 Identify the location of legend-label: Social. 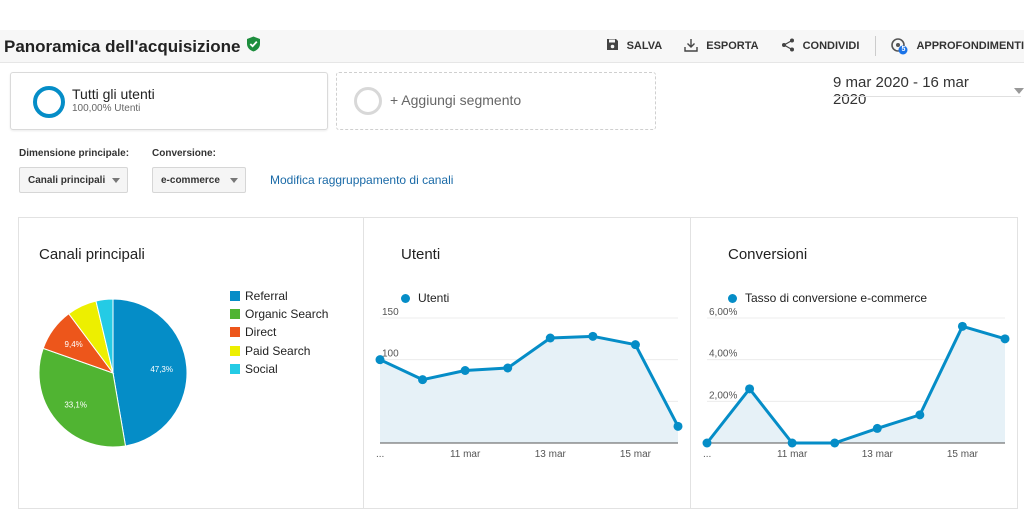
(261, 369).